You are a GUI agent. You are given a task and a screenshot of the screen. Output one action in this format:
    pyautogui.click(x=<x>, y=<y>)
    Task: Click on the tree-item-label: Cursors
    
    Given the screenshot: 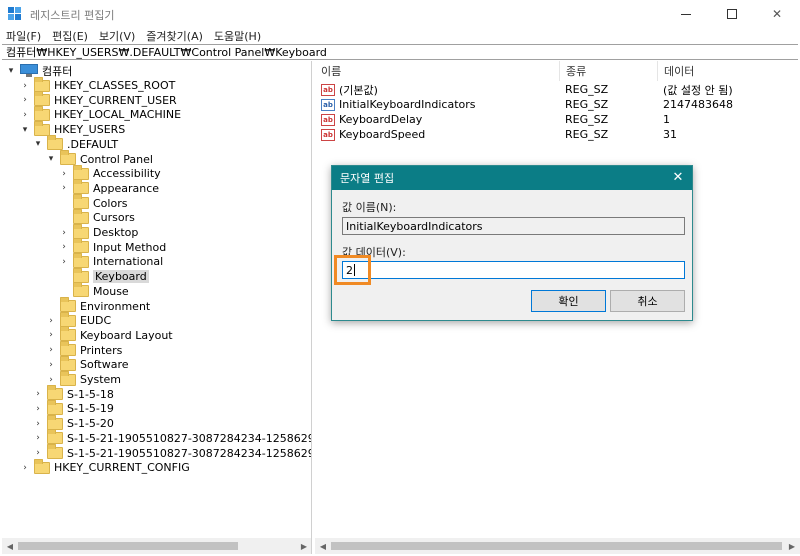 What is the action you would take?
    pyautogui.click(x=114, y=218)
    